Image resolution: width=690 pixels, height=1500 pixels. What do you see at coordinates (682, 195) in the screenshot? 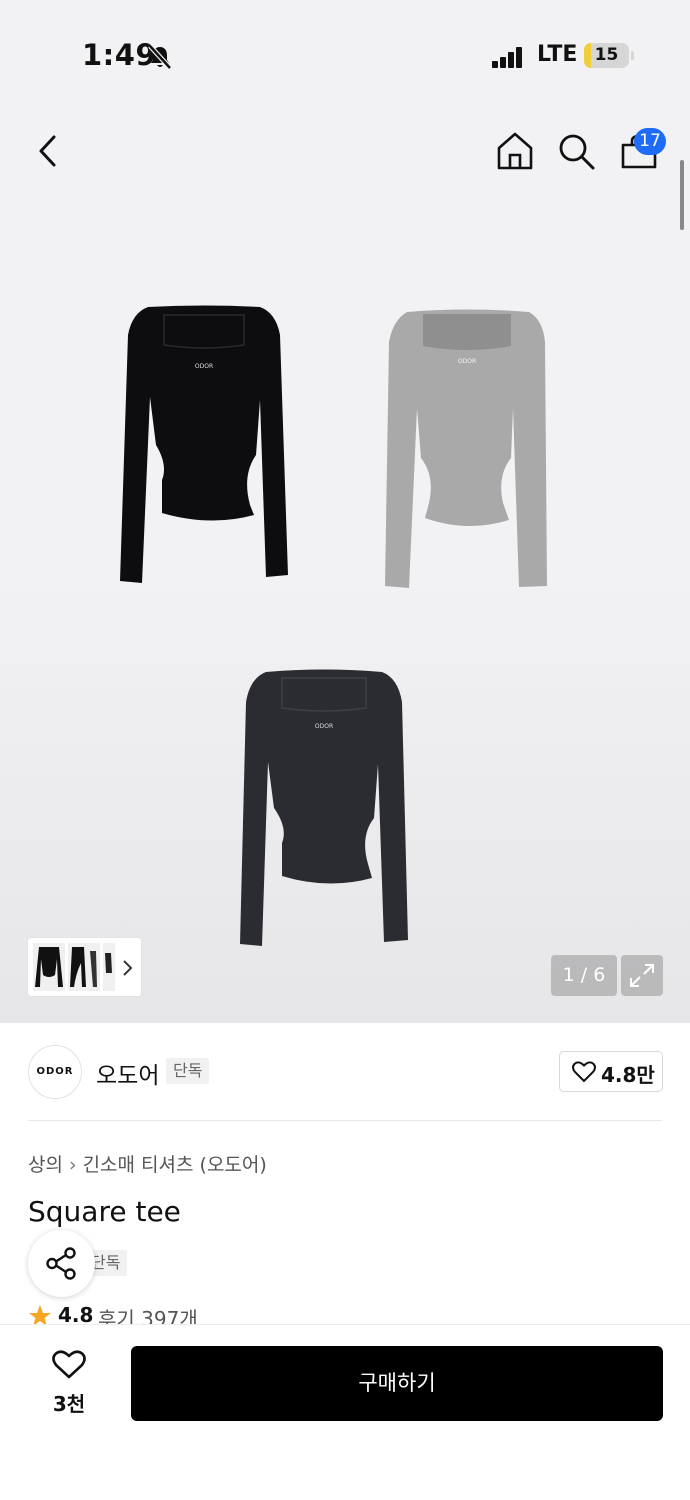
I see `scrollbar` at bounding box center [682, 195].